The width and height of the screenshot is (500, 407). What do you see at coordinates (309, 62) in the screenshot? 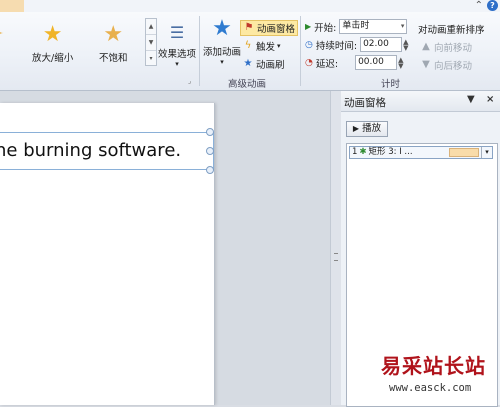
I see `delay-clock-icon: ◔` at bounding box center [309, 62].